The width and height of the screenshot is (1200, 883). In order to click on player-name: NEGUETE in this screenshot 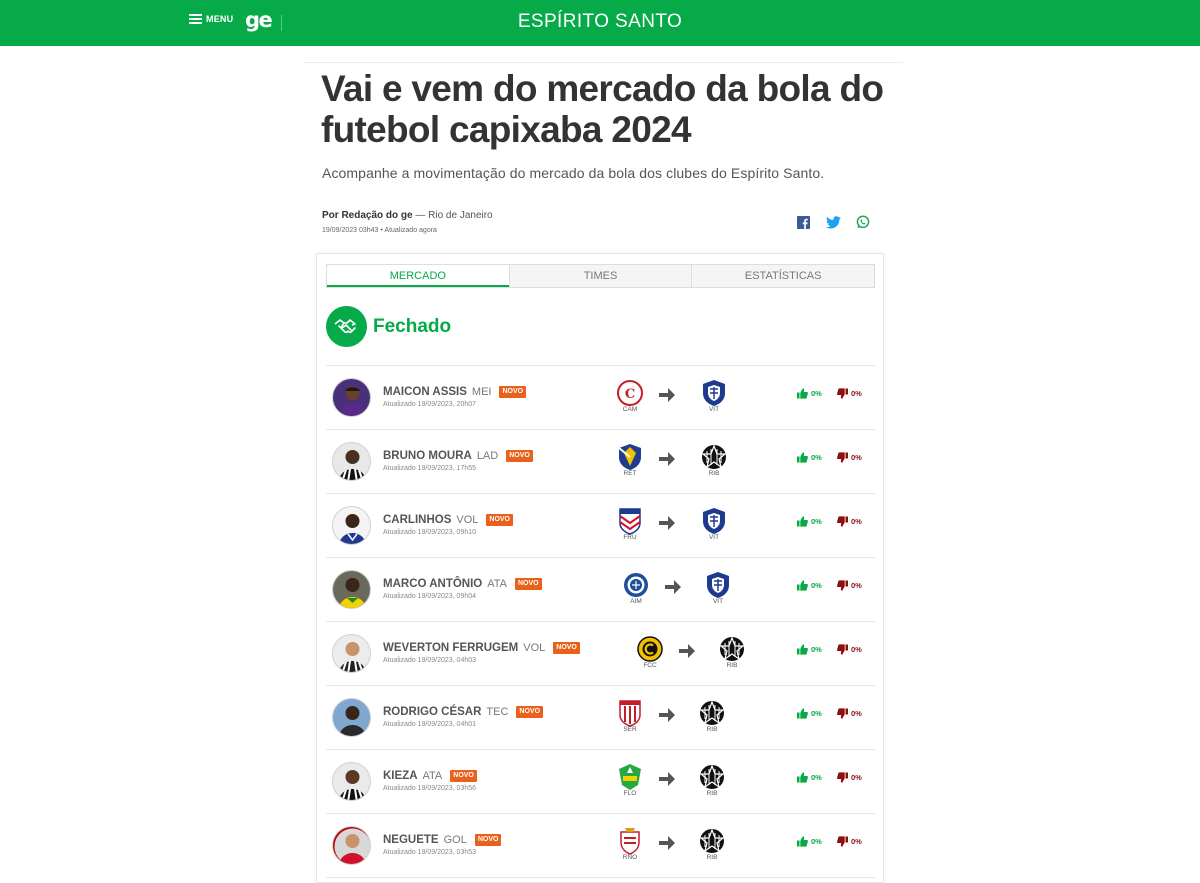, I will do `click(411, 840)`.